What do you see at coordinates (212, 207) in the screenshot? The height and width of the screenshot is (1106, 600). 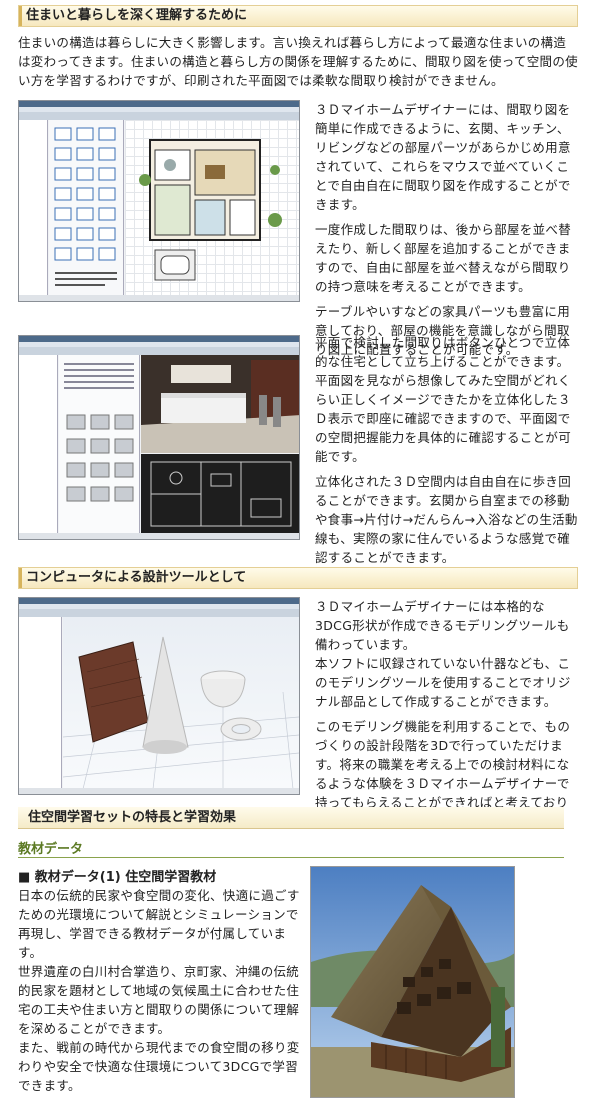 I see `floor-plan-canvas` at bounding box center [212, 207].